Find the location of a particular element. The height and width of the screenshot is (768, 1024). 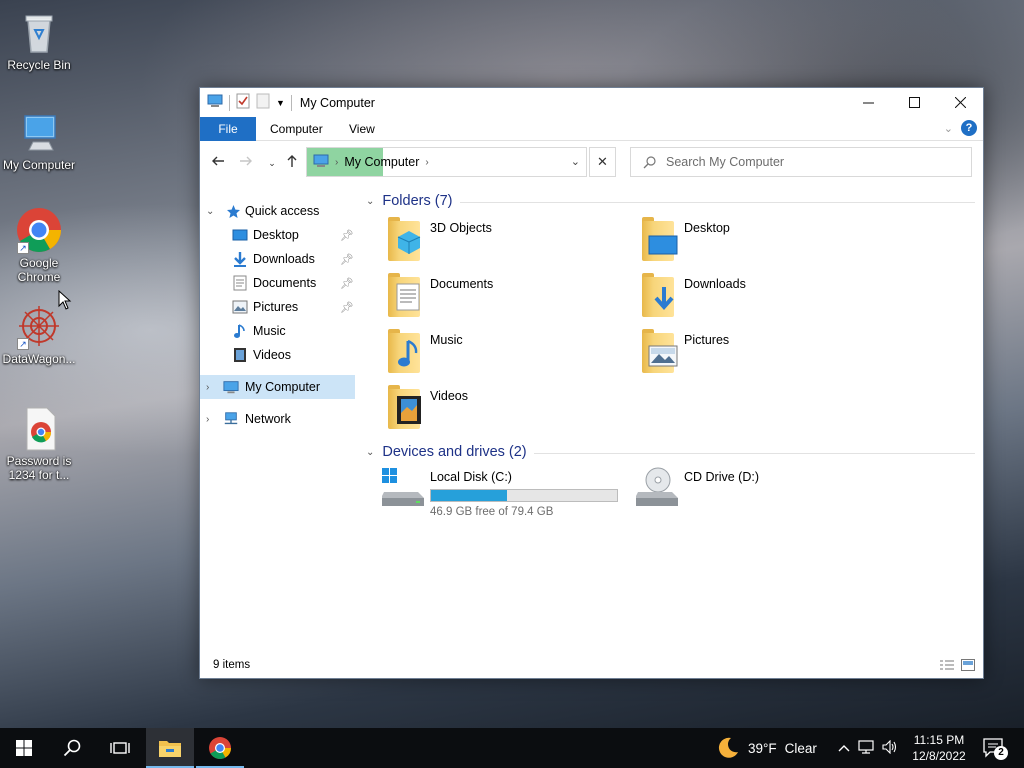

nav-item-documents: Documents 📌︎ is located at coordinates (277, 283).